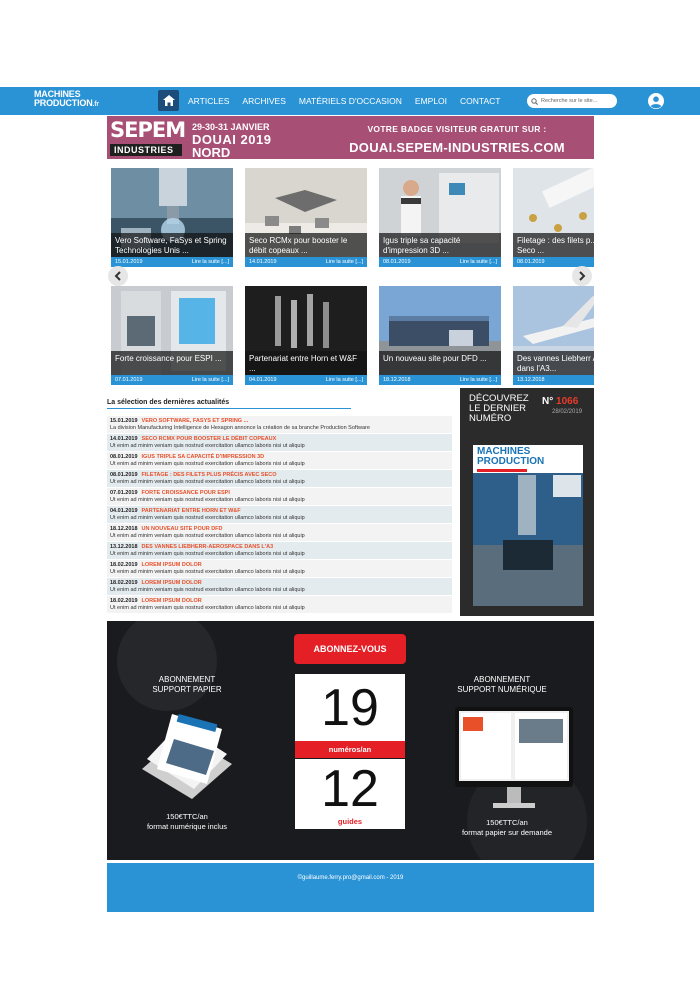 This screenshot has width=700, height=1000. Describe the element at coordinates (440, 262) in the screenshot. I see `article-footer: 08.01.2019 Lire la suite [...]` at that location.